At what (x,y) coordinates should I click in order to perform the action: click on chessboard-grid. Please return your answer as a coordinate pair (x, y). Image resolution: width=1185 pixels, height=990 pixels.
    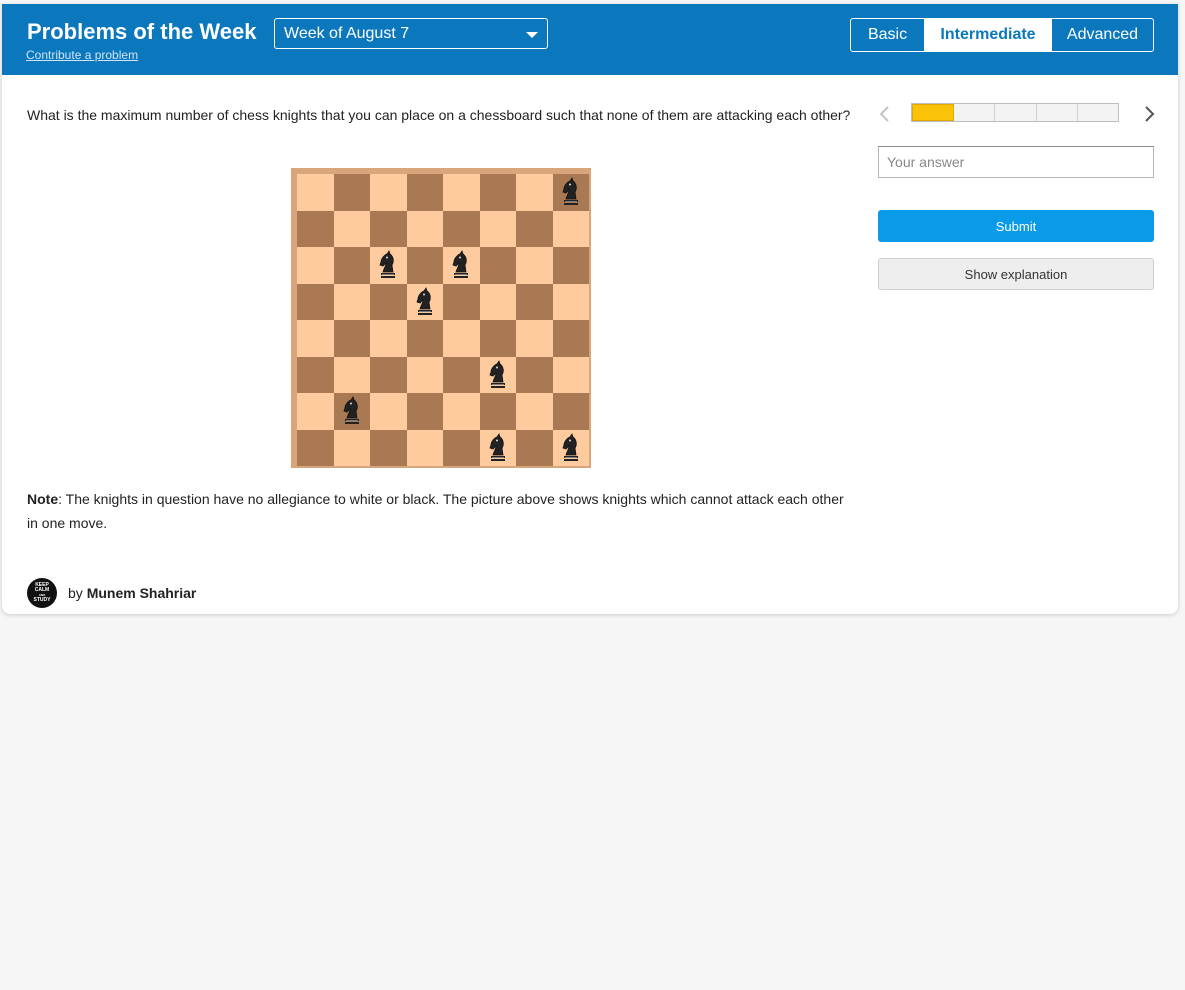
    Looking at the image, I should click on (443, 320).